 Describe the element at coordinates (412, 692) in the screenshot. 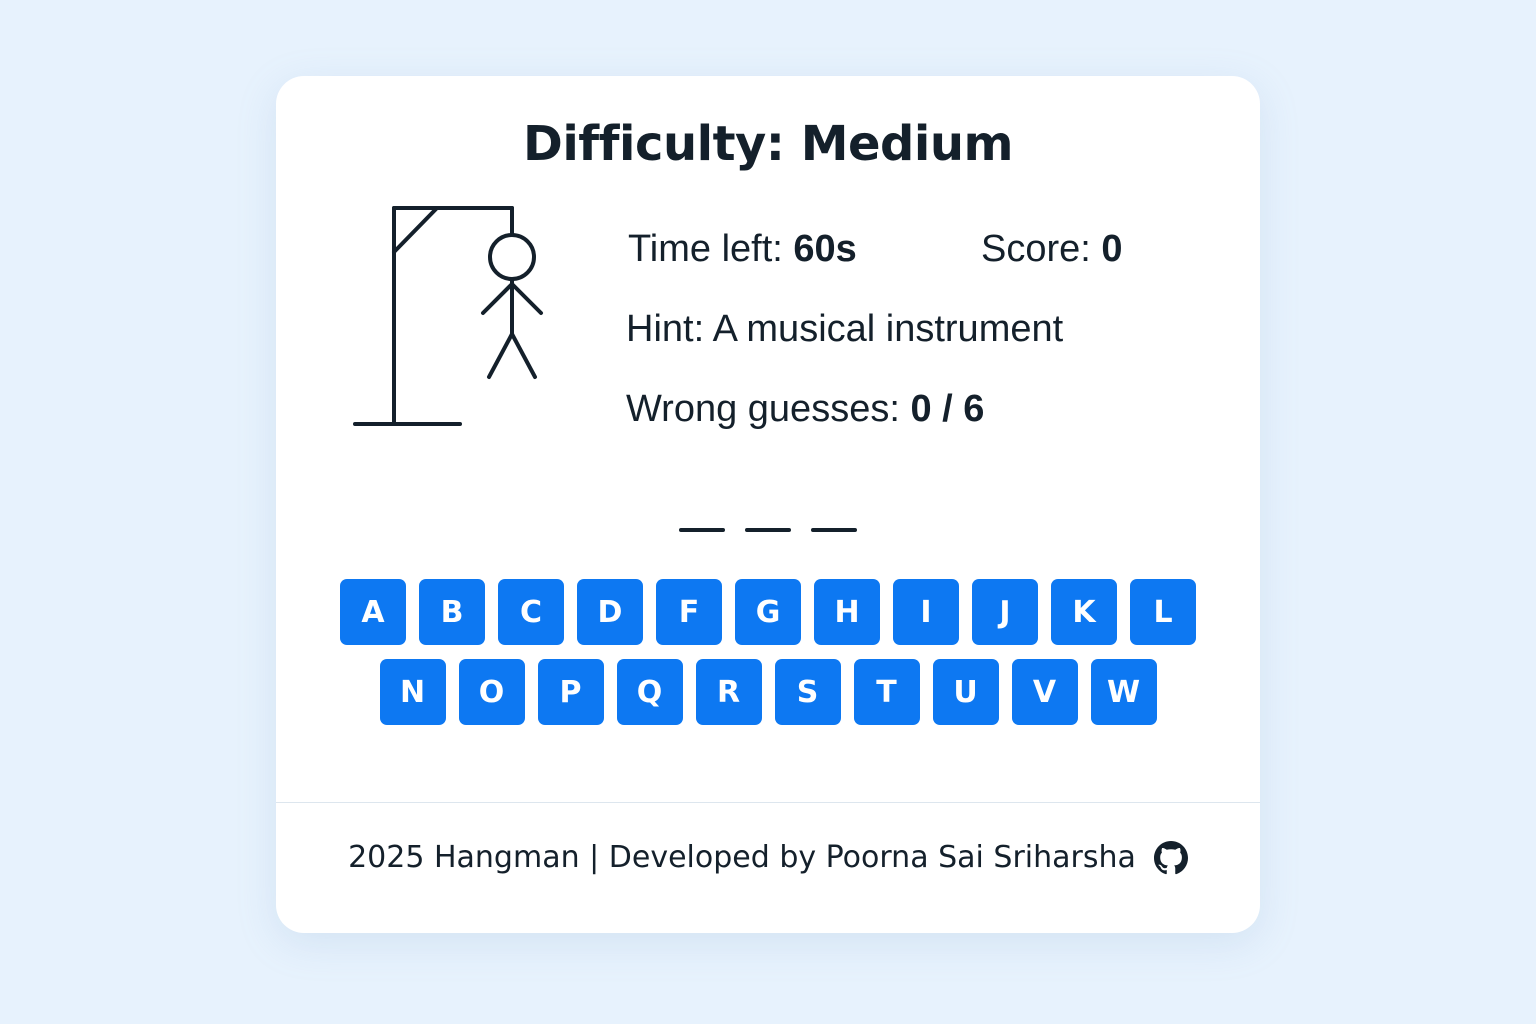

I see `key-n: N` at that location.